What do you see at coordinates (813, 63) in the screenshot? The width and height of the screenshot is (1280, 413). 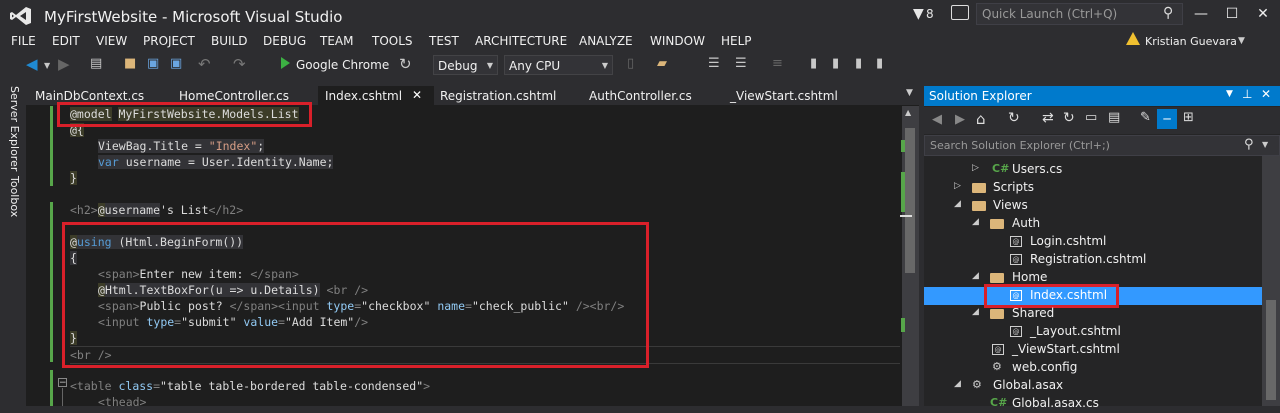 I see `bookmark-icon: ▮` at bounding box center [813, 63].